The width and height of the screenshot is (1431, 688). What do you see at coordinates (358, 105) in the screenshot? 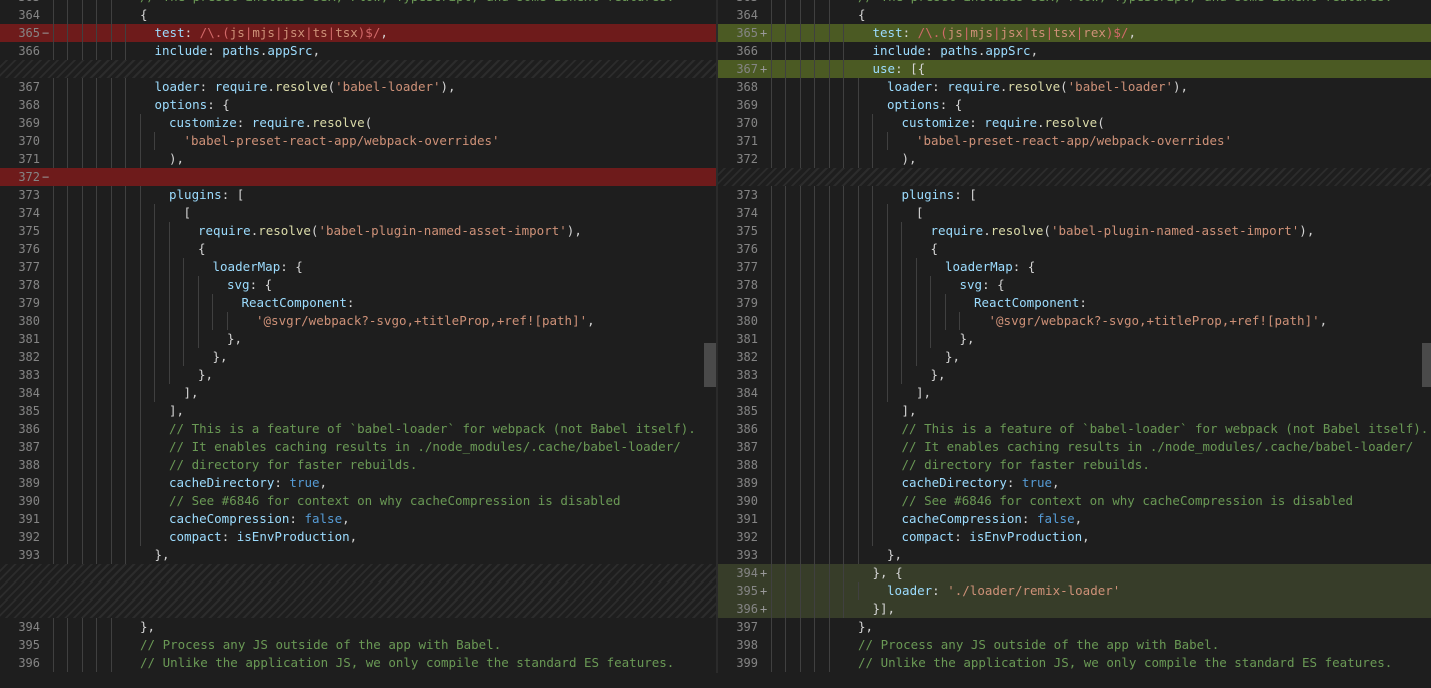
I see `code-line: 368 options: {` at bounding box center [358, 105].